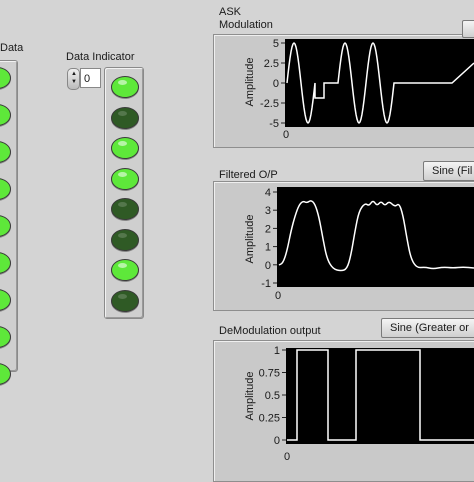 The height and width of the screenshot is (482, 474). I want to click on graph2-chart: 4 3 2 1 0 -1 0 Amplitude, so click(359, 244).